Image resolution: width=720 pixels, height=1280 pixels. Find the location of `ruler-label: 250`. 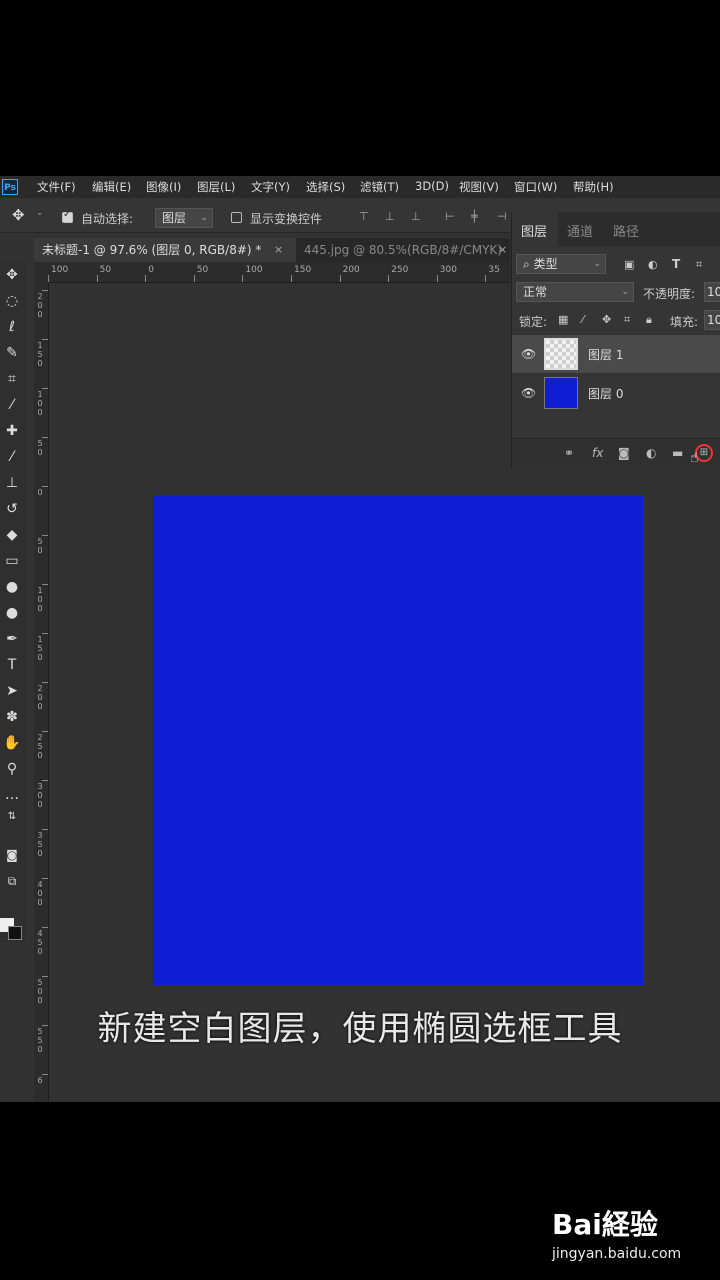

ruler-label: 250 is located at coordinates (400, 270).